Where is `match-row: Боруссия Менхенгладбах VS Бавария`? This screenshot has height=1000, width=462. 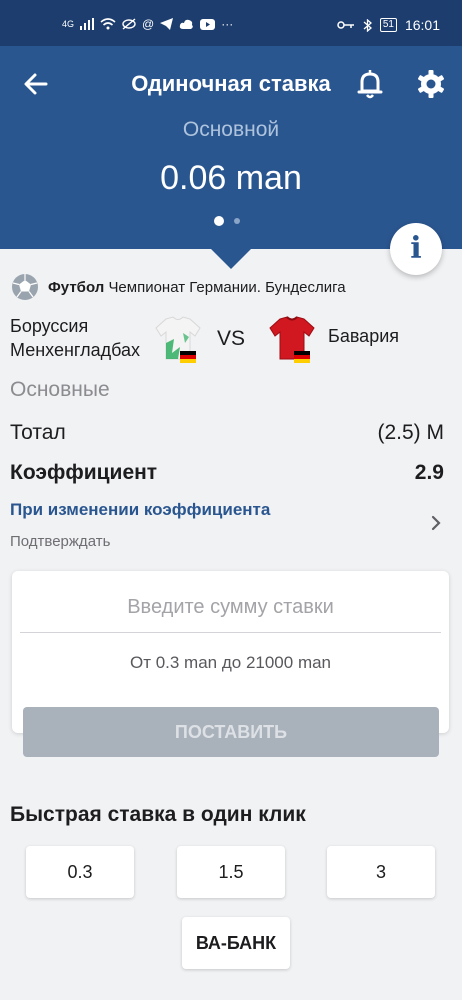 match-row: Боруссия Менхенгладбах VS Бавария is located at coordinates (230, 338).